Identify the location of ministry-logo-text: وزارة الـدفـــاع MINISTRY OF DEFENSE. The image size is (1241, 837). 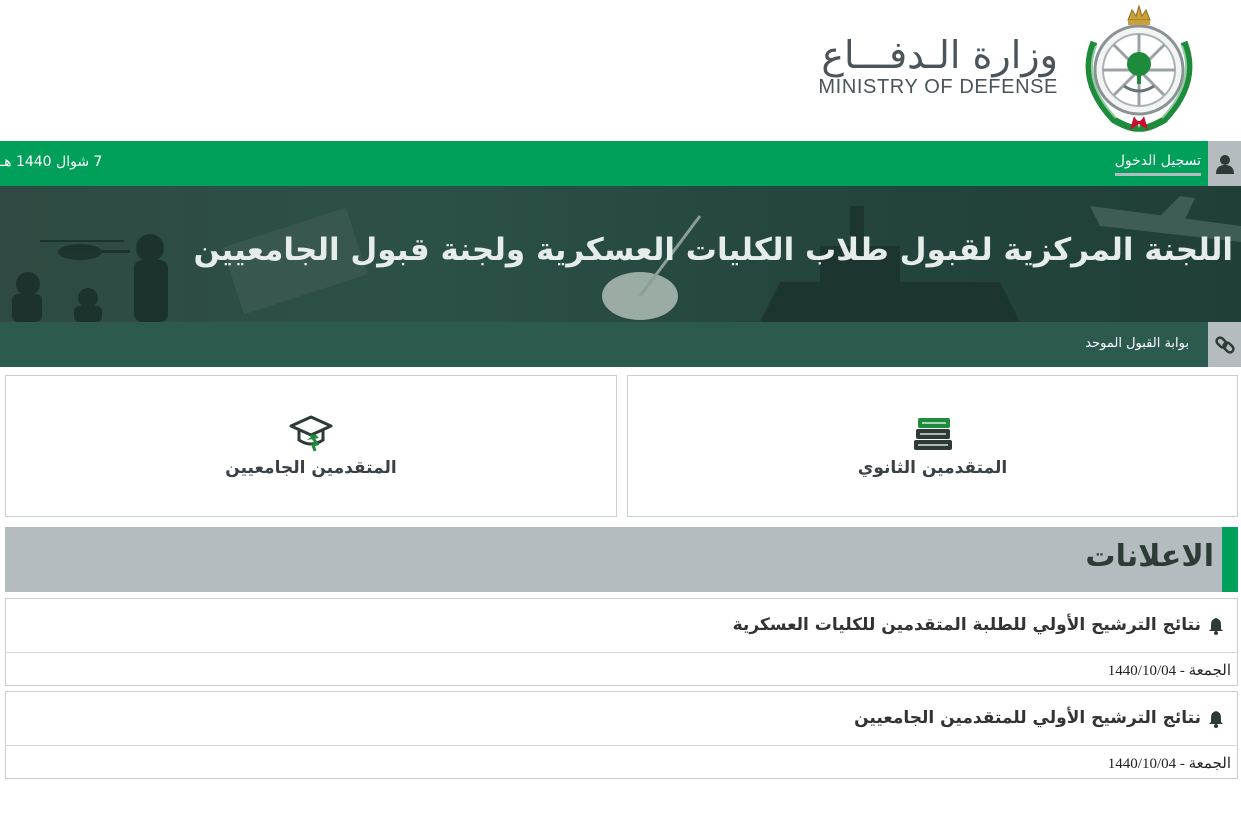
(938, 66).